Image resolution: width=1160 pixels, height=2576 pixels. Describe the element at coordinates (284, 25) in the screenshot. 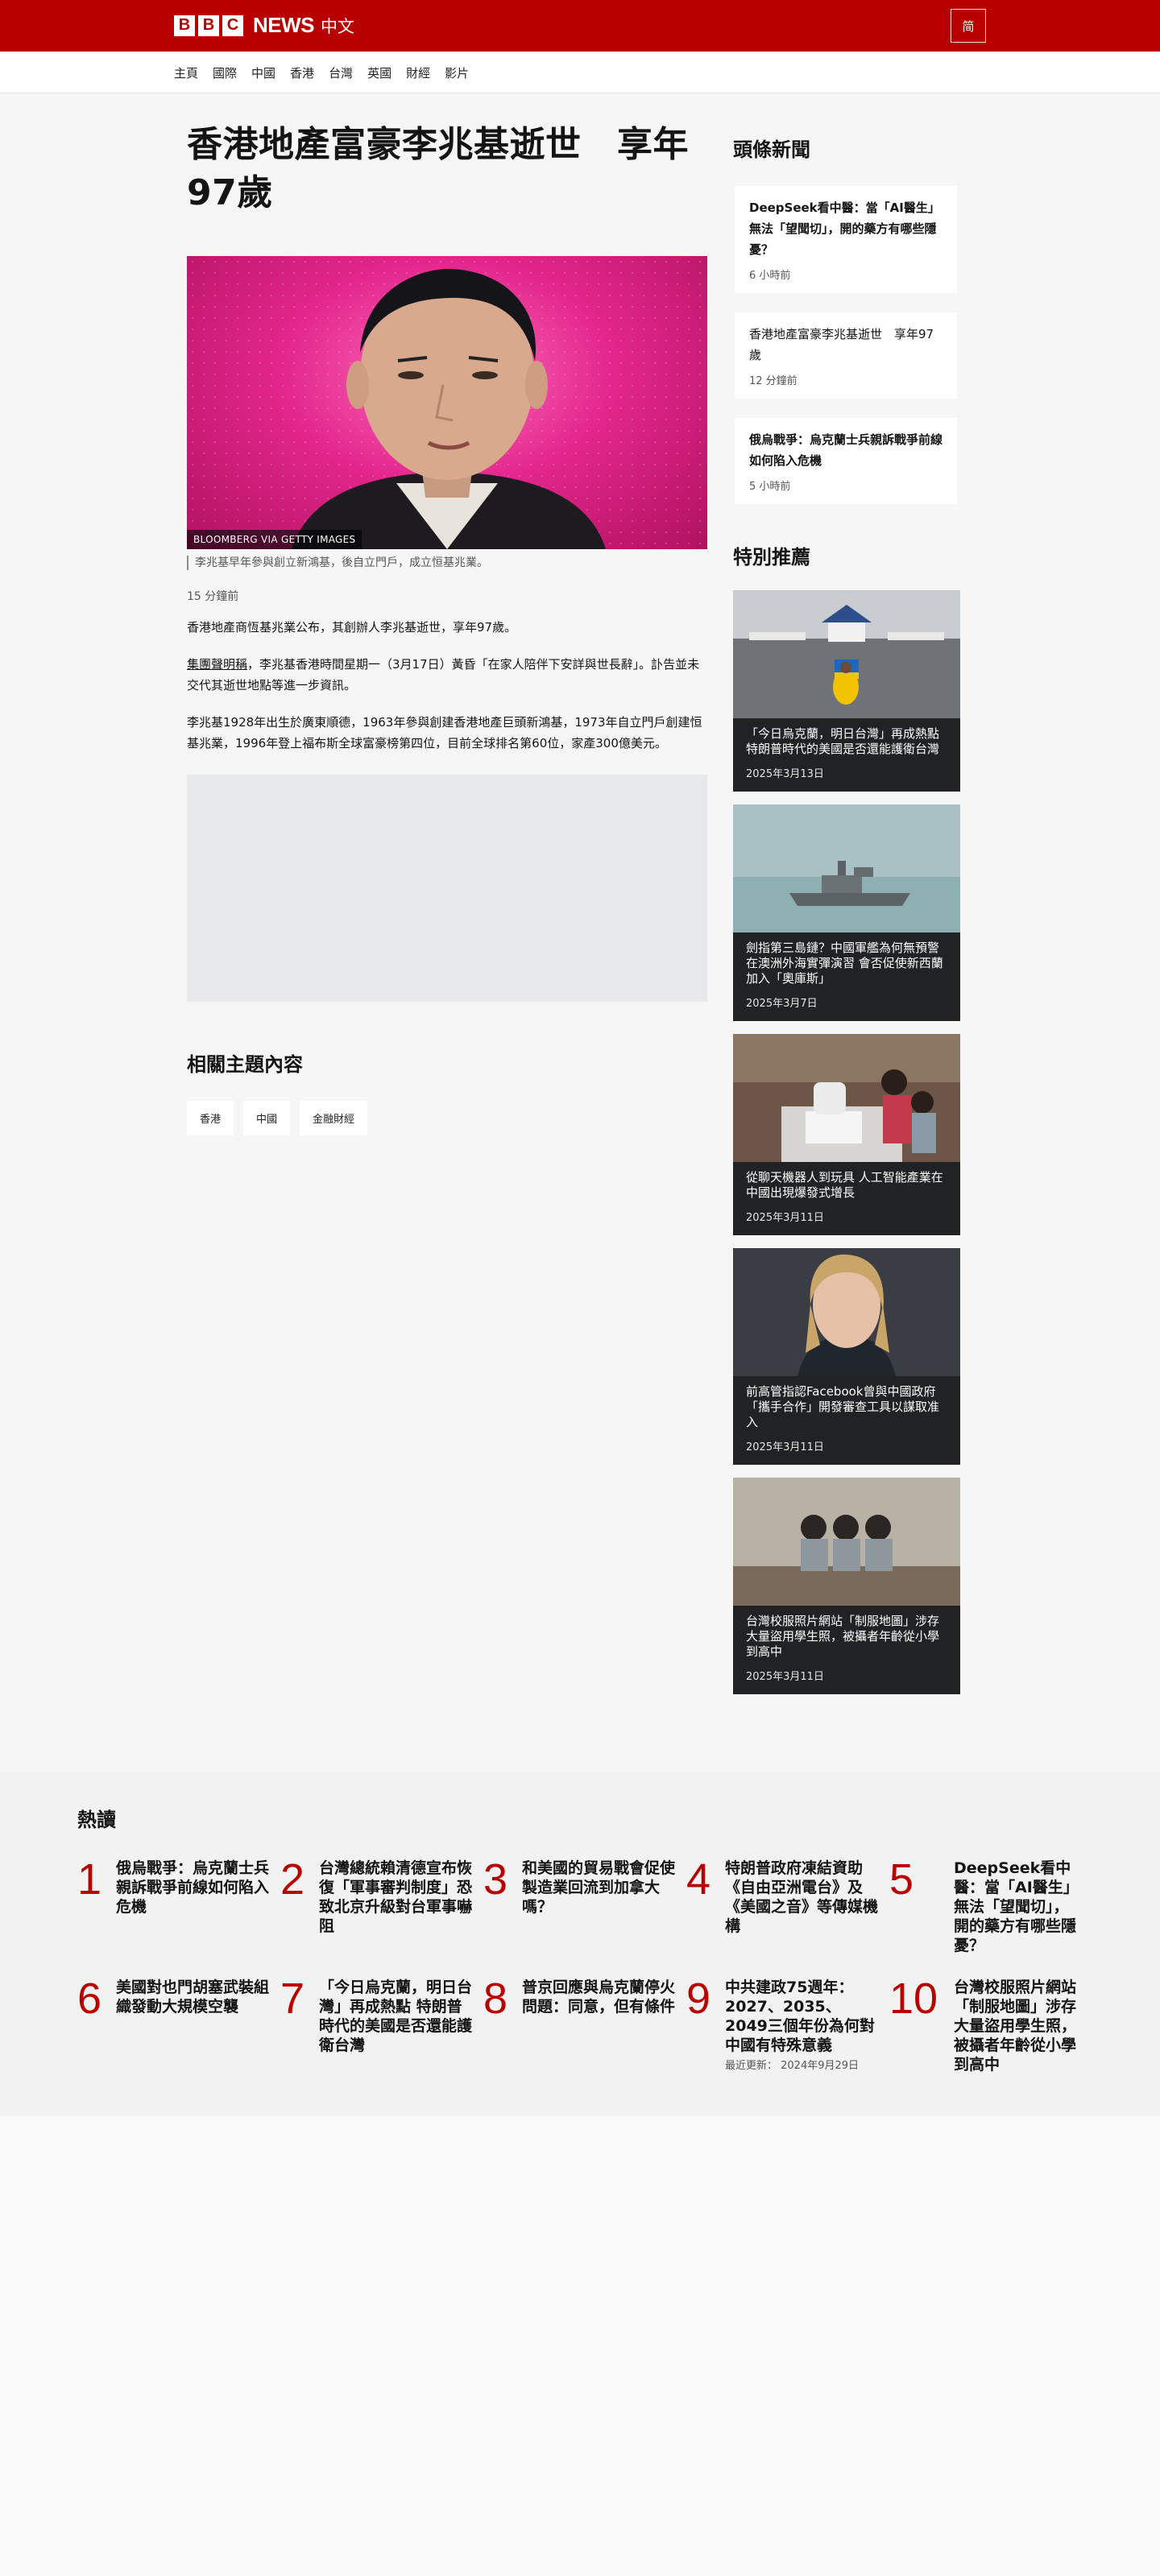

I see `brand-news: NEWS` at that location.